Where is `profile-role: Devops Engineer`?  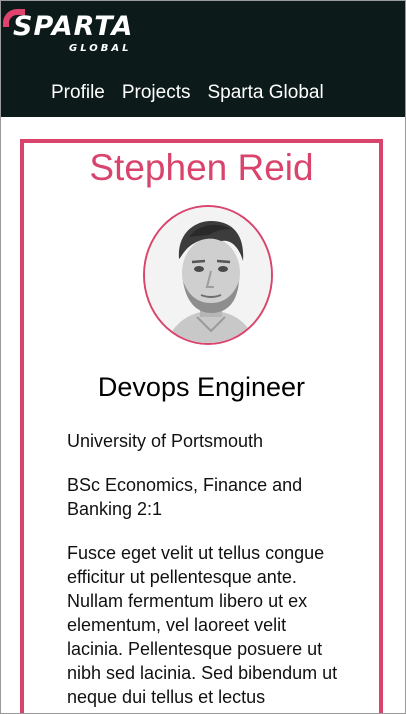 profile-role: Devops Engineer is located at coordinates (201, 387).